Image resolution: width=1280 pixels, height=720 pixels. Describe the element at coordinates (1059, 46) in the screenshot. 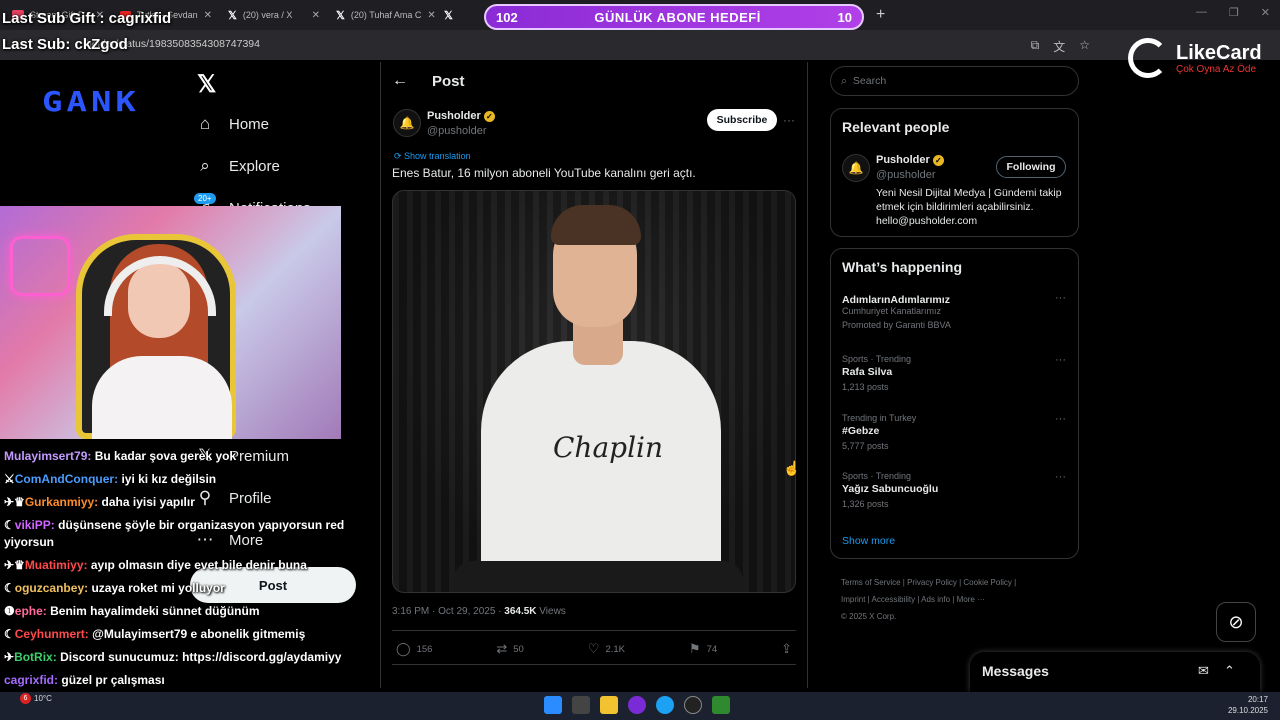

I see `translate-icon: 文` at that location.